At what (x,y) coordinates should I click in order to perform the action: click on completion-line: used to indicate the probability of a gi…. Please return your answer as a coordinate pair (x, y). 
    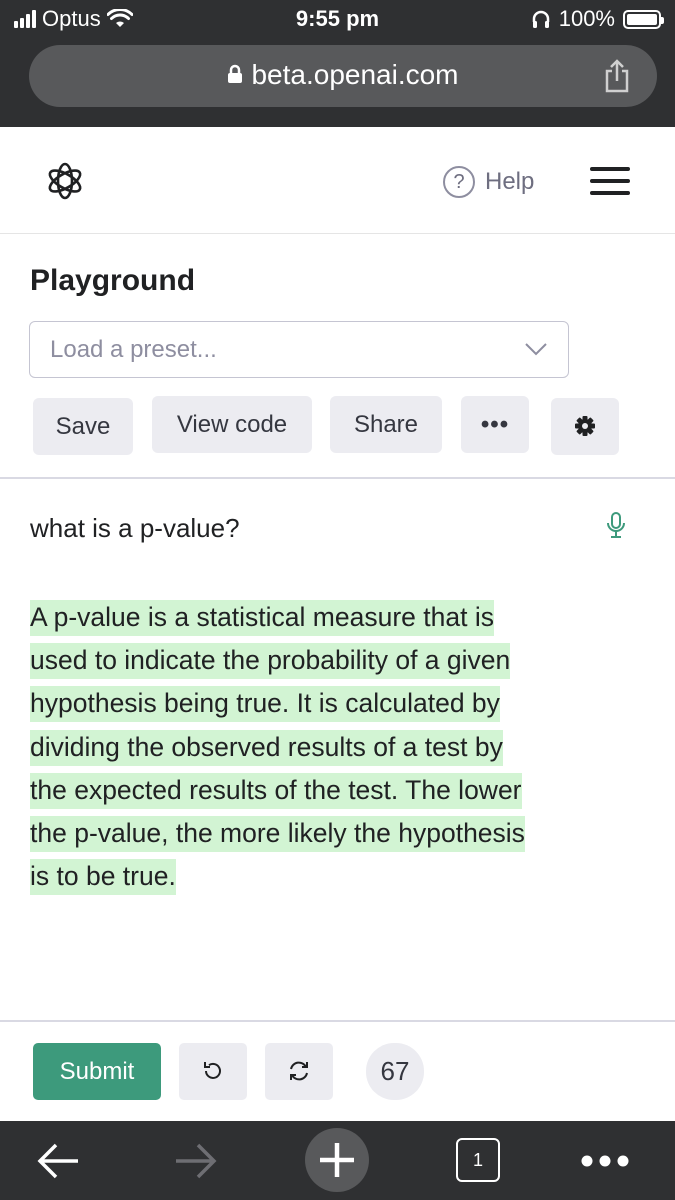
    Looking at the image, I should click on (330, 660).